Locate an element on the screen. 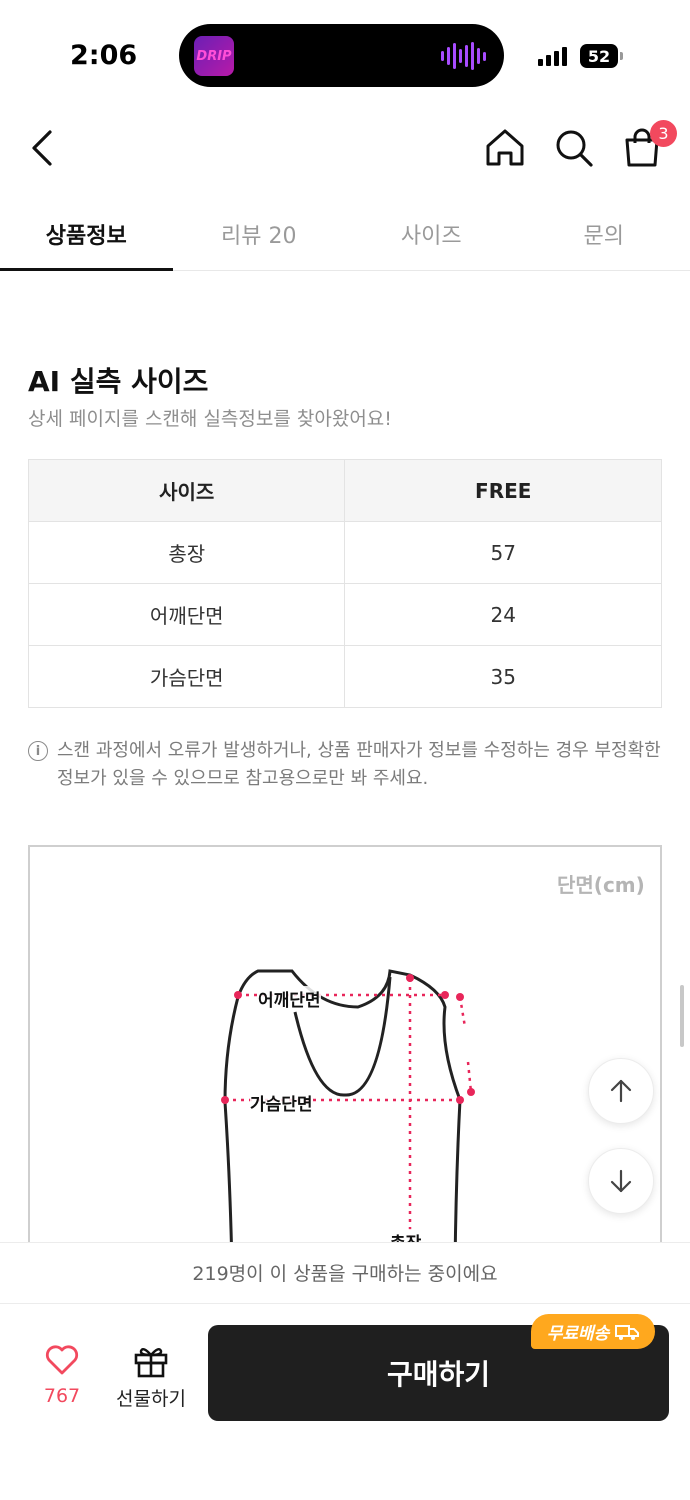 Image resolution: width=690 pixels, height=1500 pixels. top-navigation is located at coordinates (345, 150).